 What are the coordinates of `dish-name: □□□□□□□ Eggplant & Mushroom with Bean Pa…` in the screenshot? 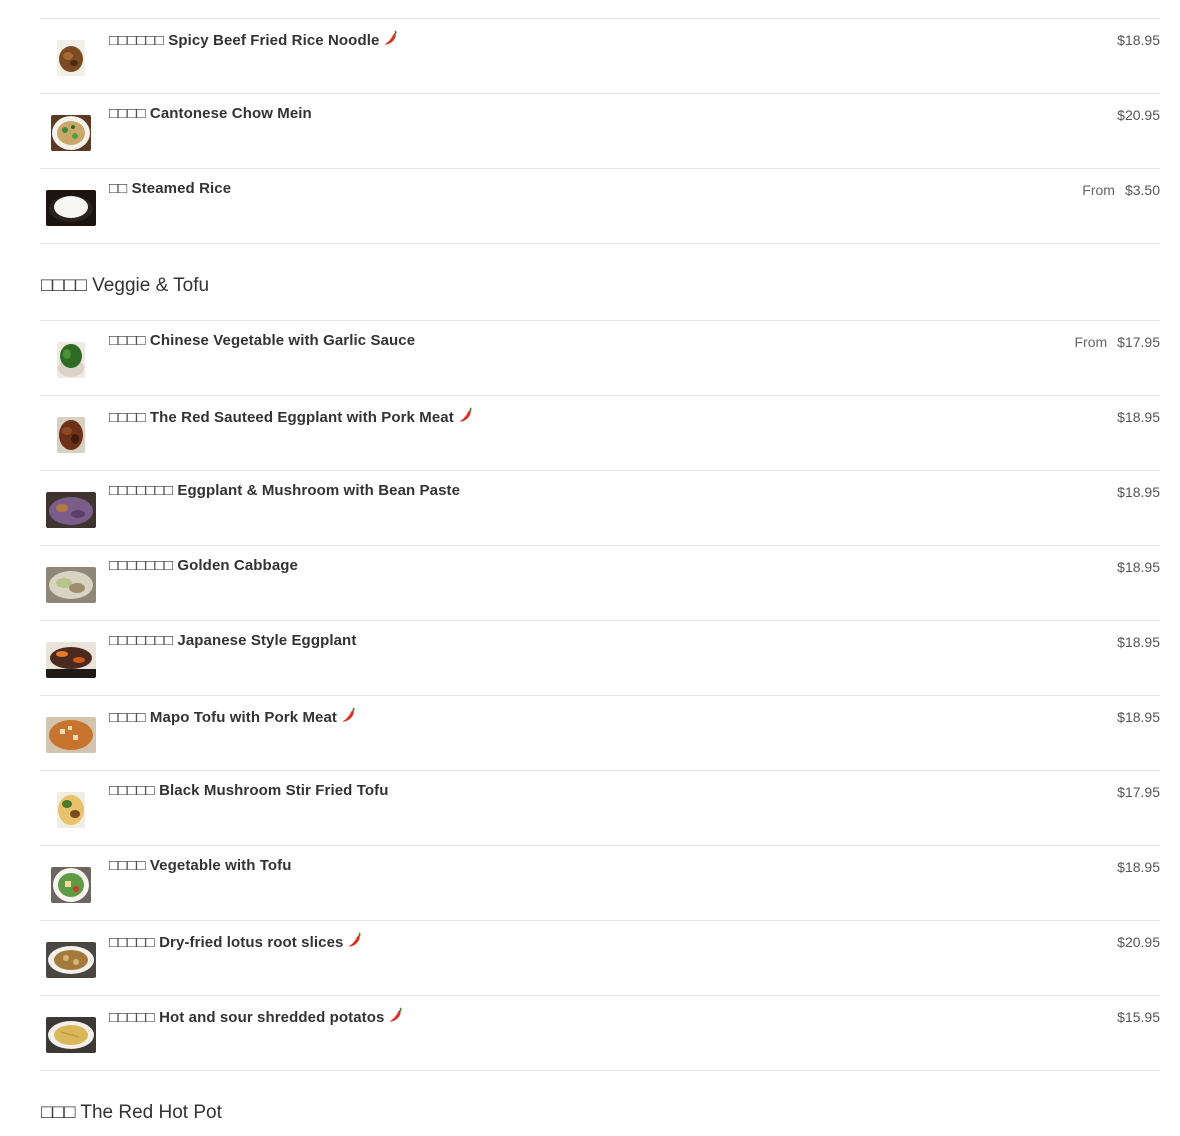 It's located at (284, 490).